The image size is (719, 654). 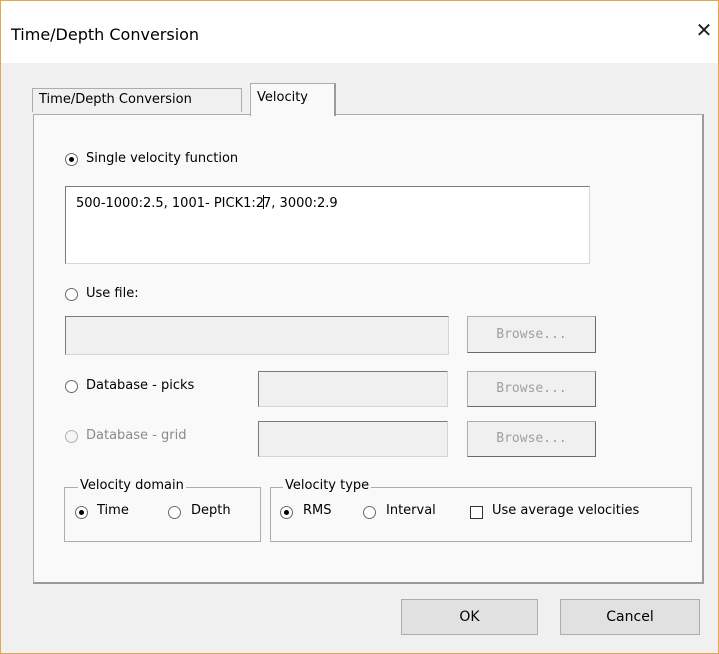 What do you see at coordinates (353, 439) in the screenshot?
I see `database-grid-input` at bounding box center [353, 439].